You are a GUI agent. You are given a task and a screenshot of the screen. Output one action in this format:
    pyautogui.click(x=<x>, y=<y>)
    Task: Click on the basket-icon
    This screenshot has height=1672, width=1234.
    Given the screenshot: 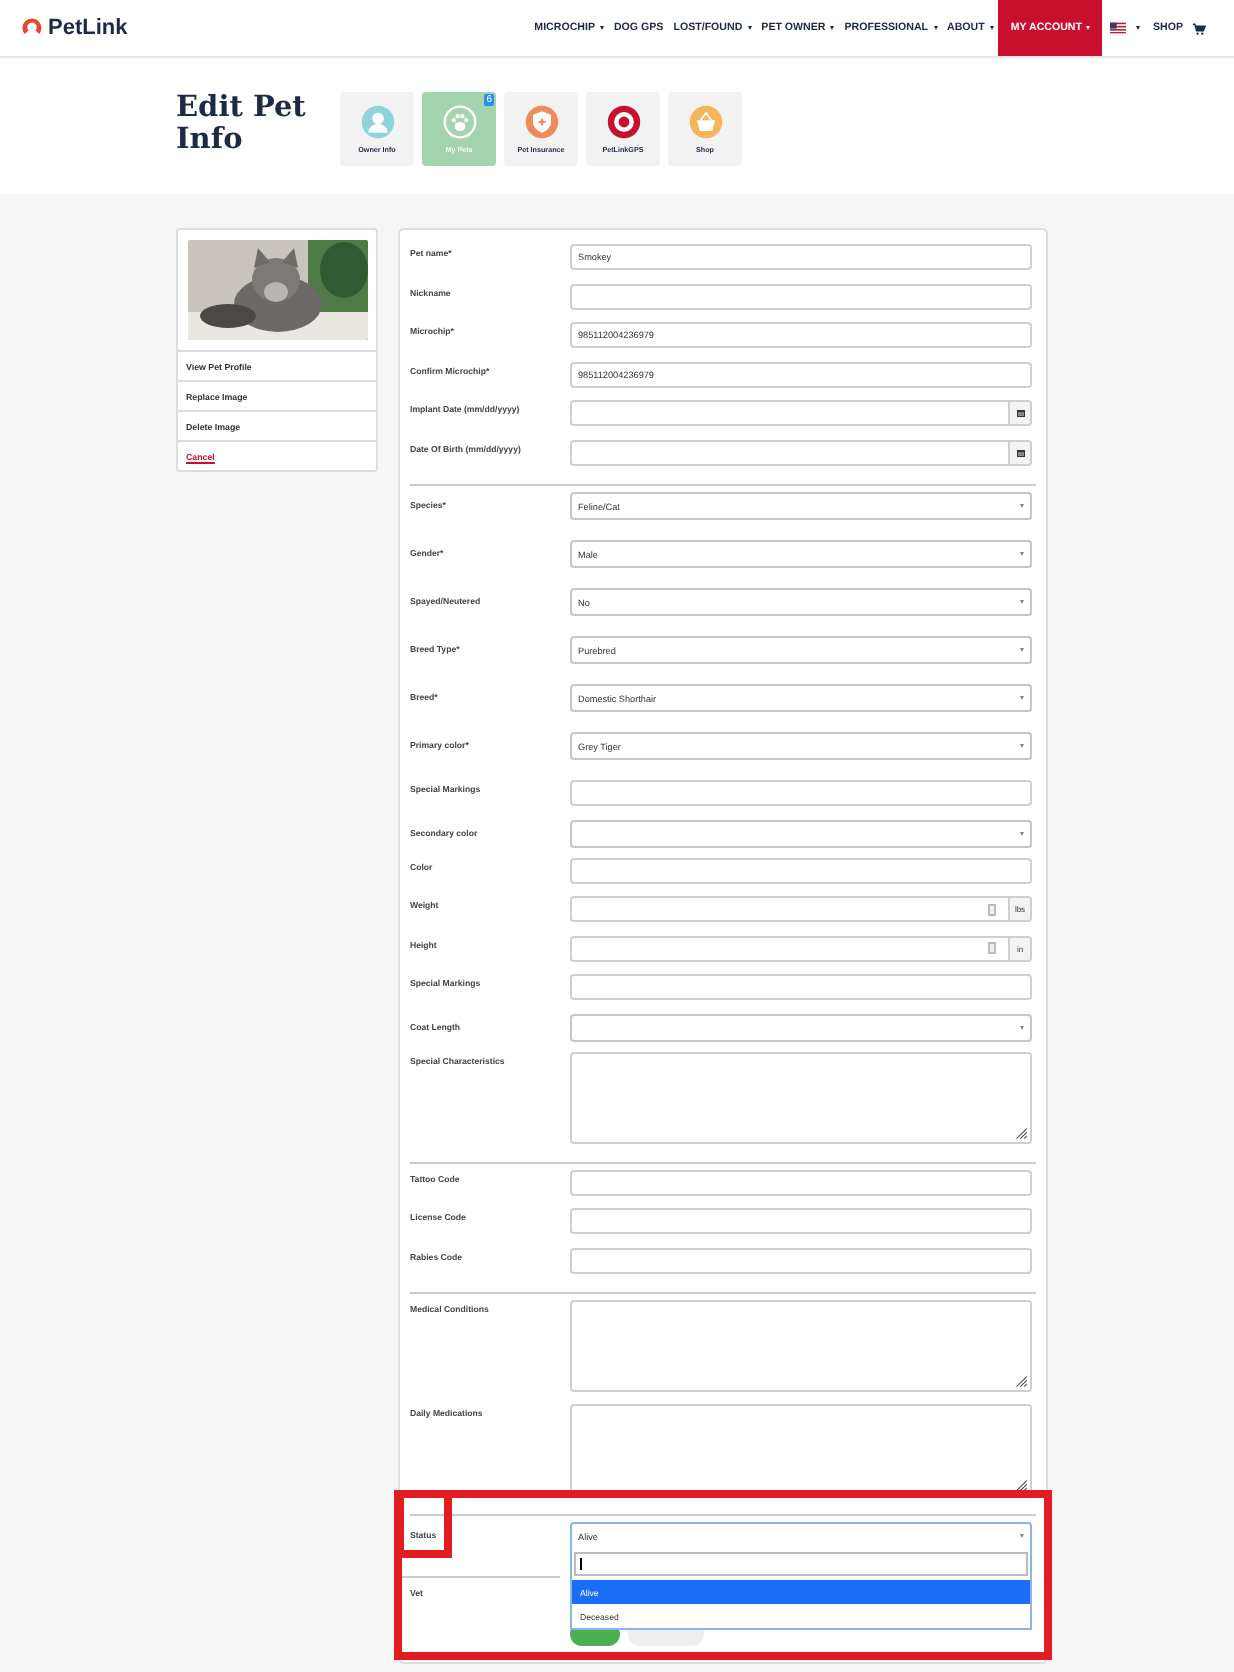 What is the action you would take?
    pyautogui.click(x=705, y=122)
    